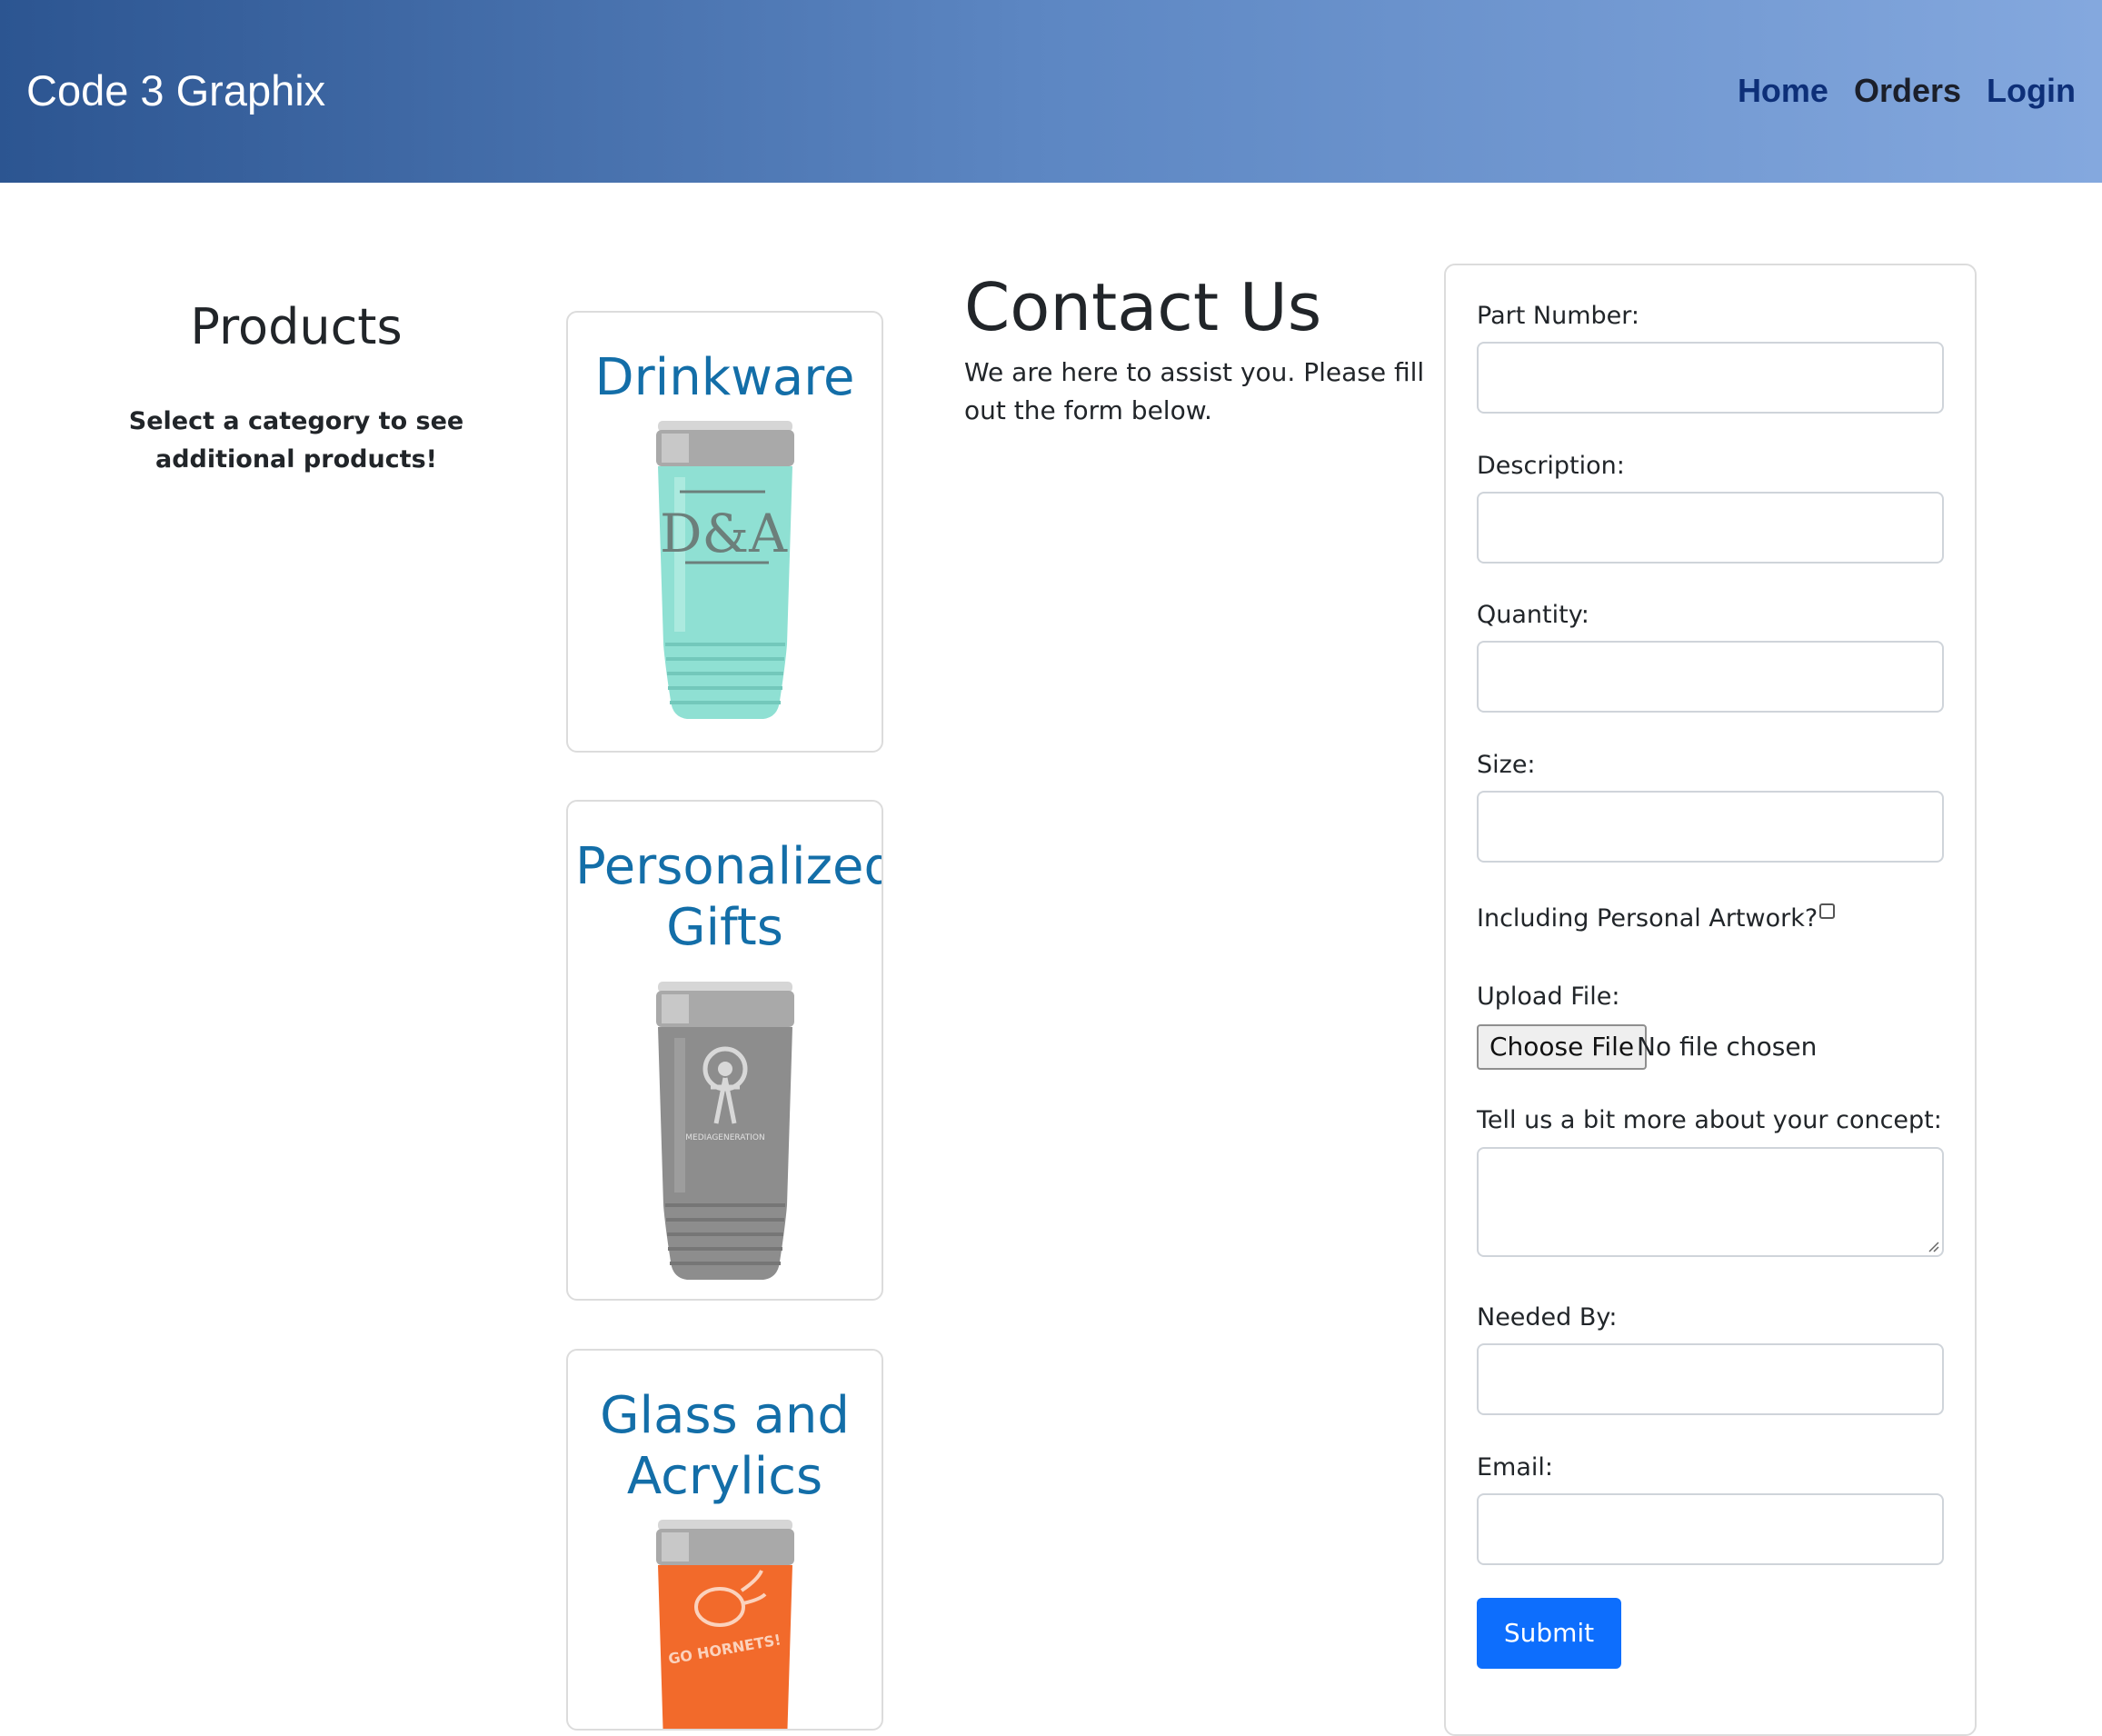  Describe the element at coordinates (725, 897) in the screenshot. I see `category-title: Personalized Gifts` at that location.